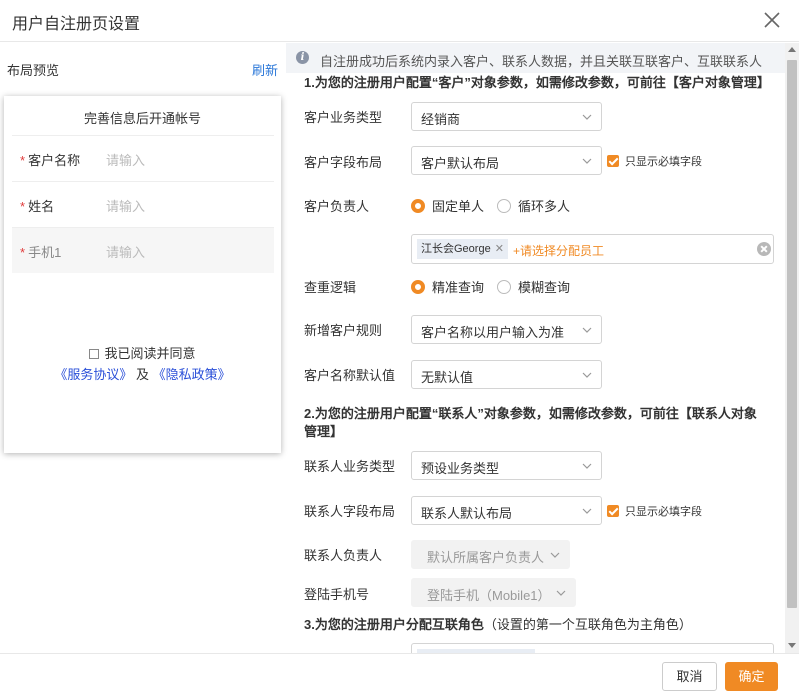 This screenshot has height=699, width=799. I want to click on refresh-link: 刷新, so click(265, 69).